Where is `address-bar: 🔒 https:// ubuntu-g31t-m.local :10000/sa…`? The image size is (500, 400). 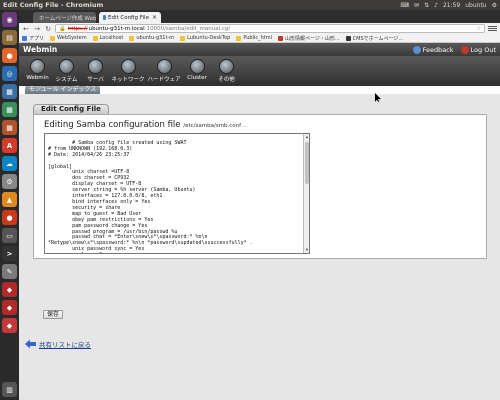
address-bar: 🔒 https:// ubuntu-g31t-m.local :10000/sa… is located at coordinates (270, 28).